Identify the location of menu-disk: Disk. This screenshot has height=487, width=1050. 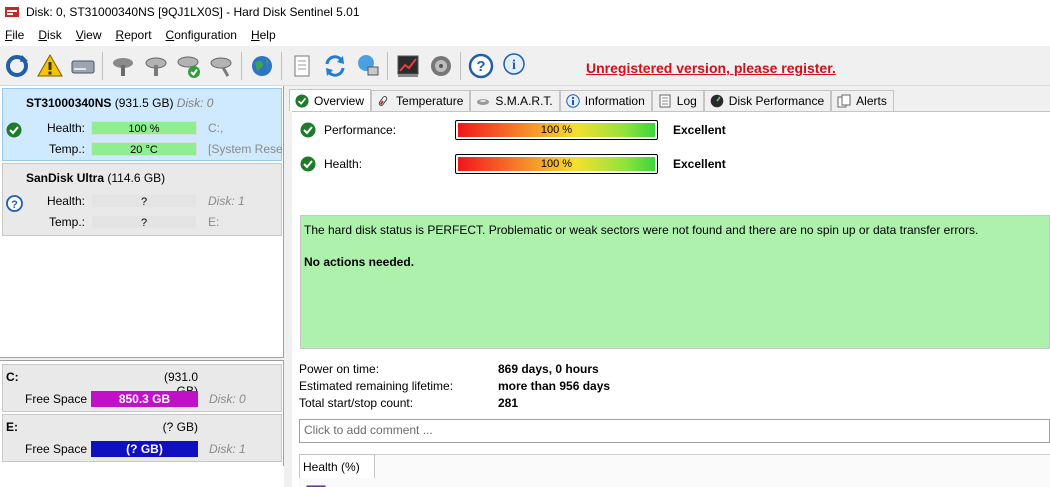
(49, 35).